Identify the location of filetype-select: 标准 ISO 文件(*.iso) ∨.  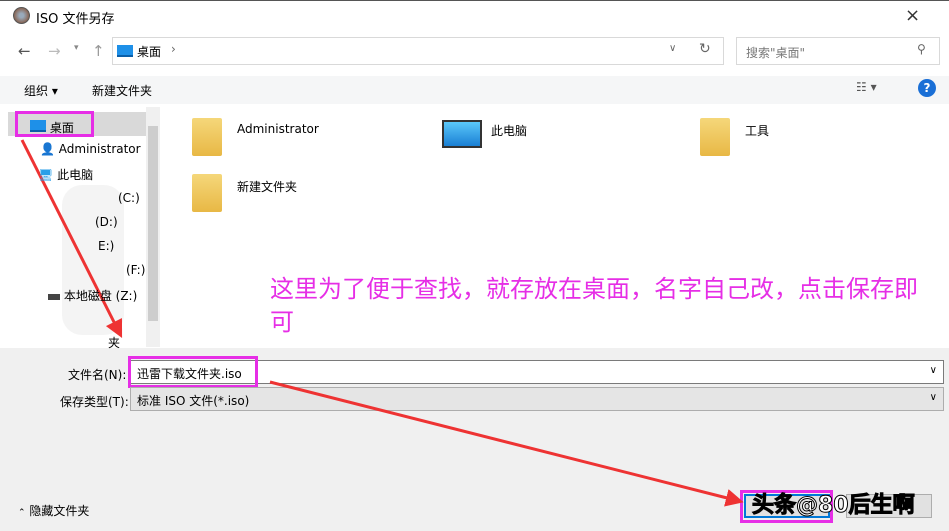
(537, 399).